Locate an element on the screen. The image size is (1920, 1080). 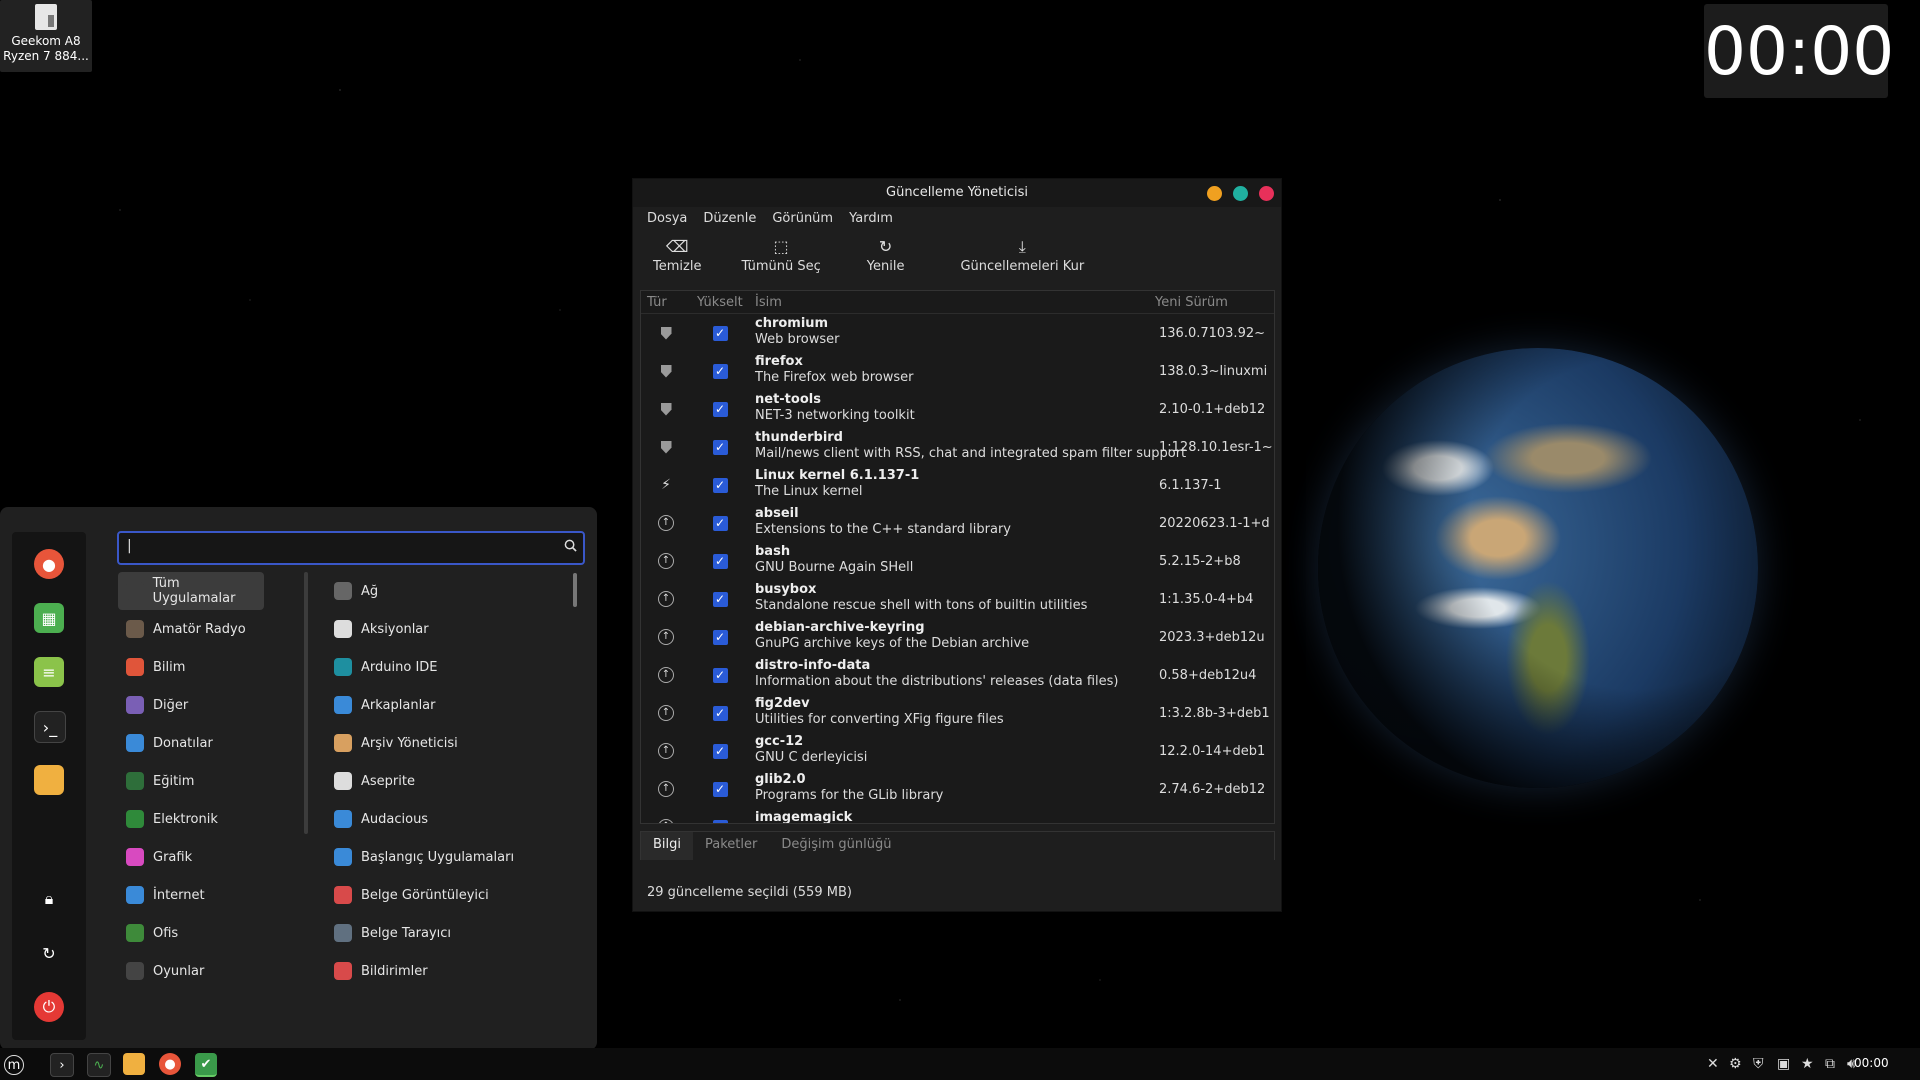
tab-packages: Paketler is located at coordinates (731, 846).